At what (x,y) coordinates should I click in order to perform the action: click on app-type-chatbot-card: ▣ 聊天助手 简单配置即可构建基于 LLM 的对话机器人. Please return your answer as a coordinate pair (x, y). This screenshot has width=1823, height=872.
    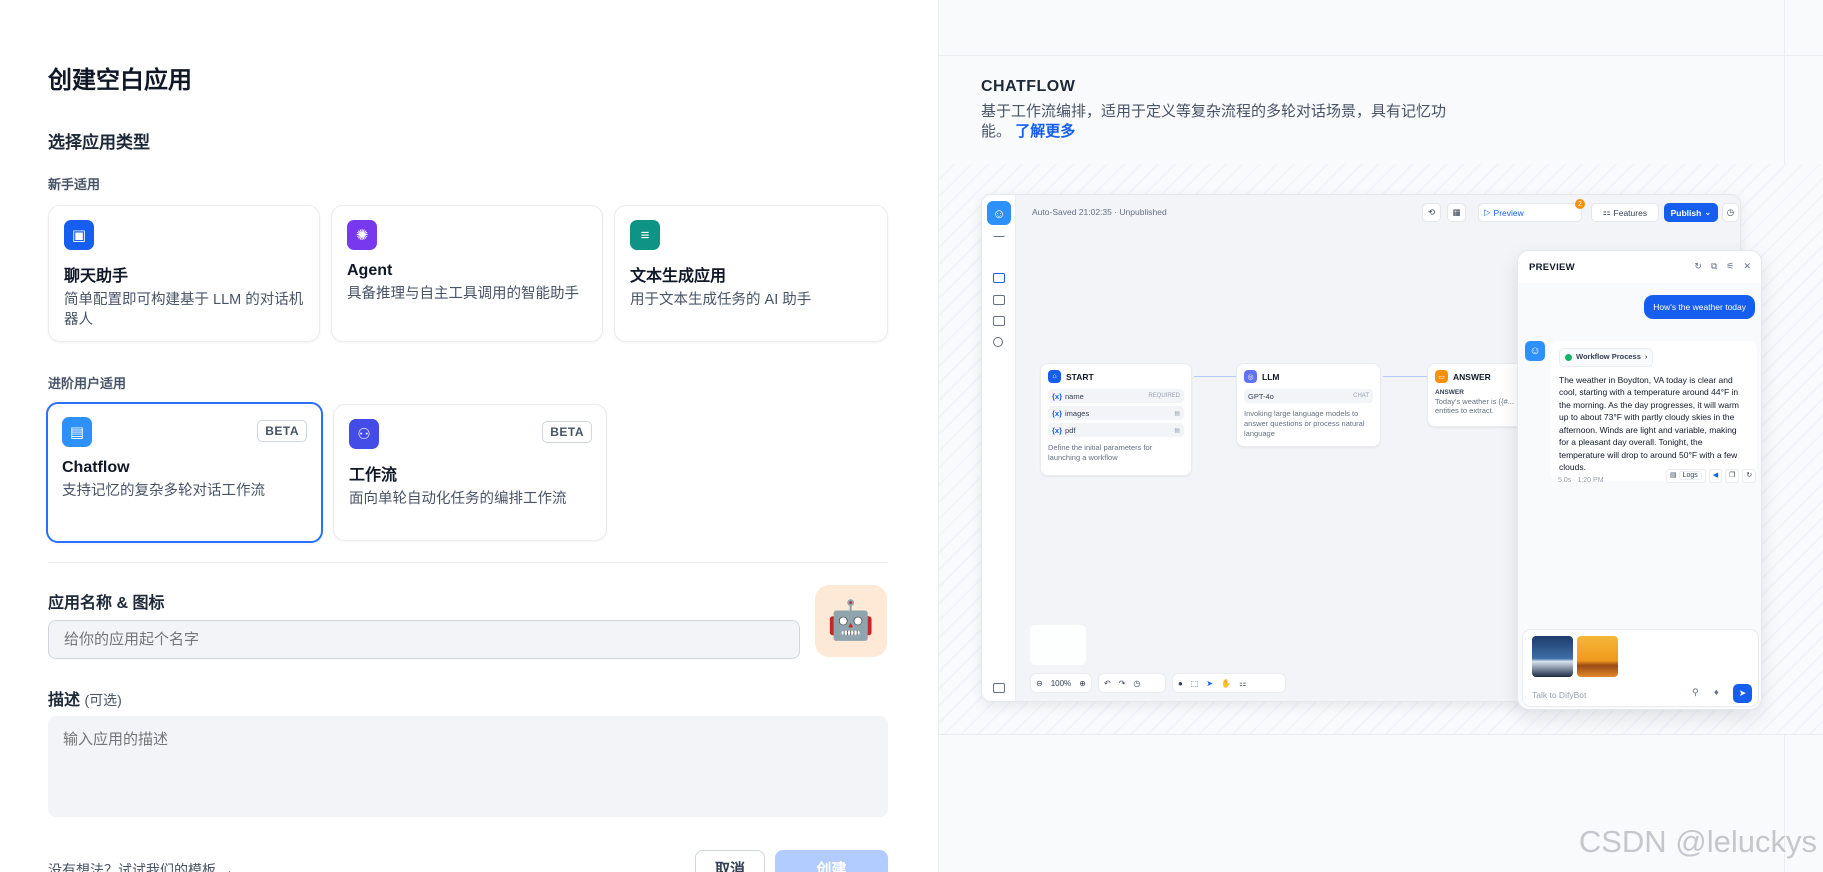
    Looking at the image, I should click on (184, 273).